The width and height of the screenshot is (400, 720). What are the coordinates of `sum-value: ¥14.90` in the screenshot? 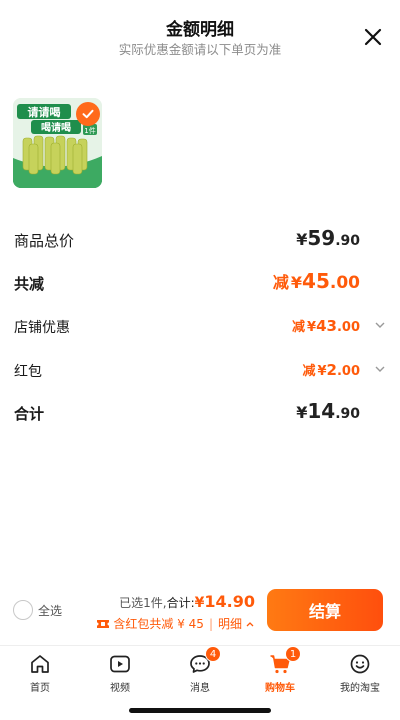 It's located at (328, 411).